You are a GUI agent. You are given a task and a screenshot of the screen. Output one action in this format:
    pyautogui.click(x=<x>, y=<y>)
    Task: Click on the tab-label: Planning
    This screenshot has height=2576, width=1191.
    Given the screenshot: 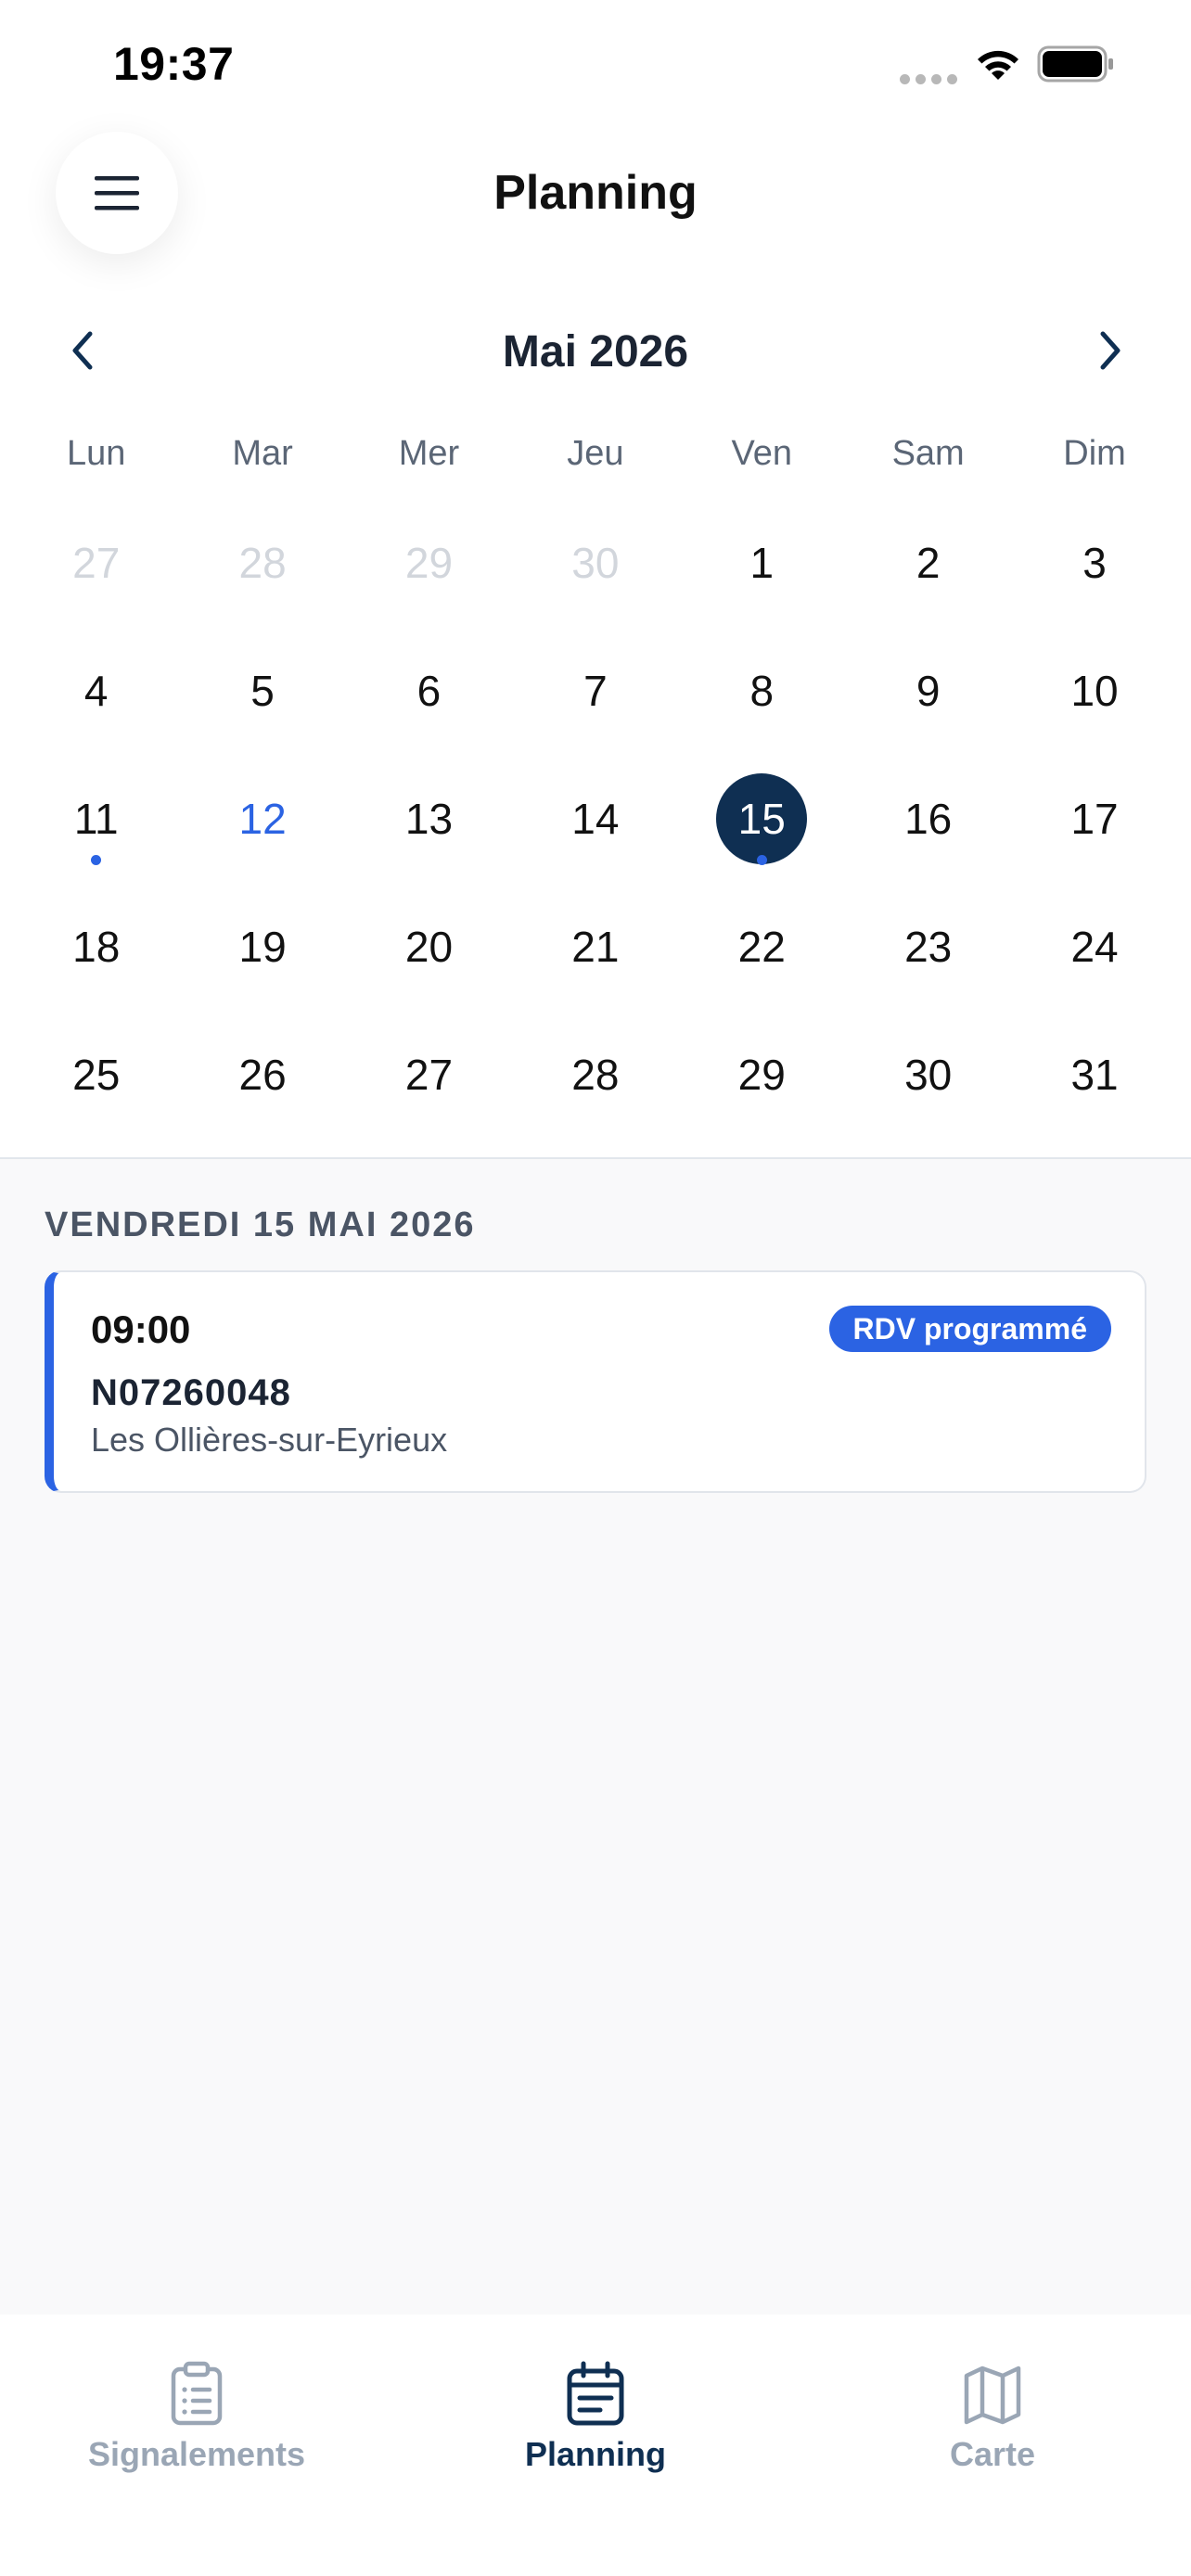 What is the action you would take?
    pyautogui.click(x=595, y=2454)
    